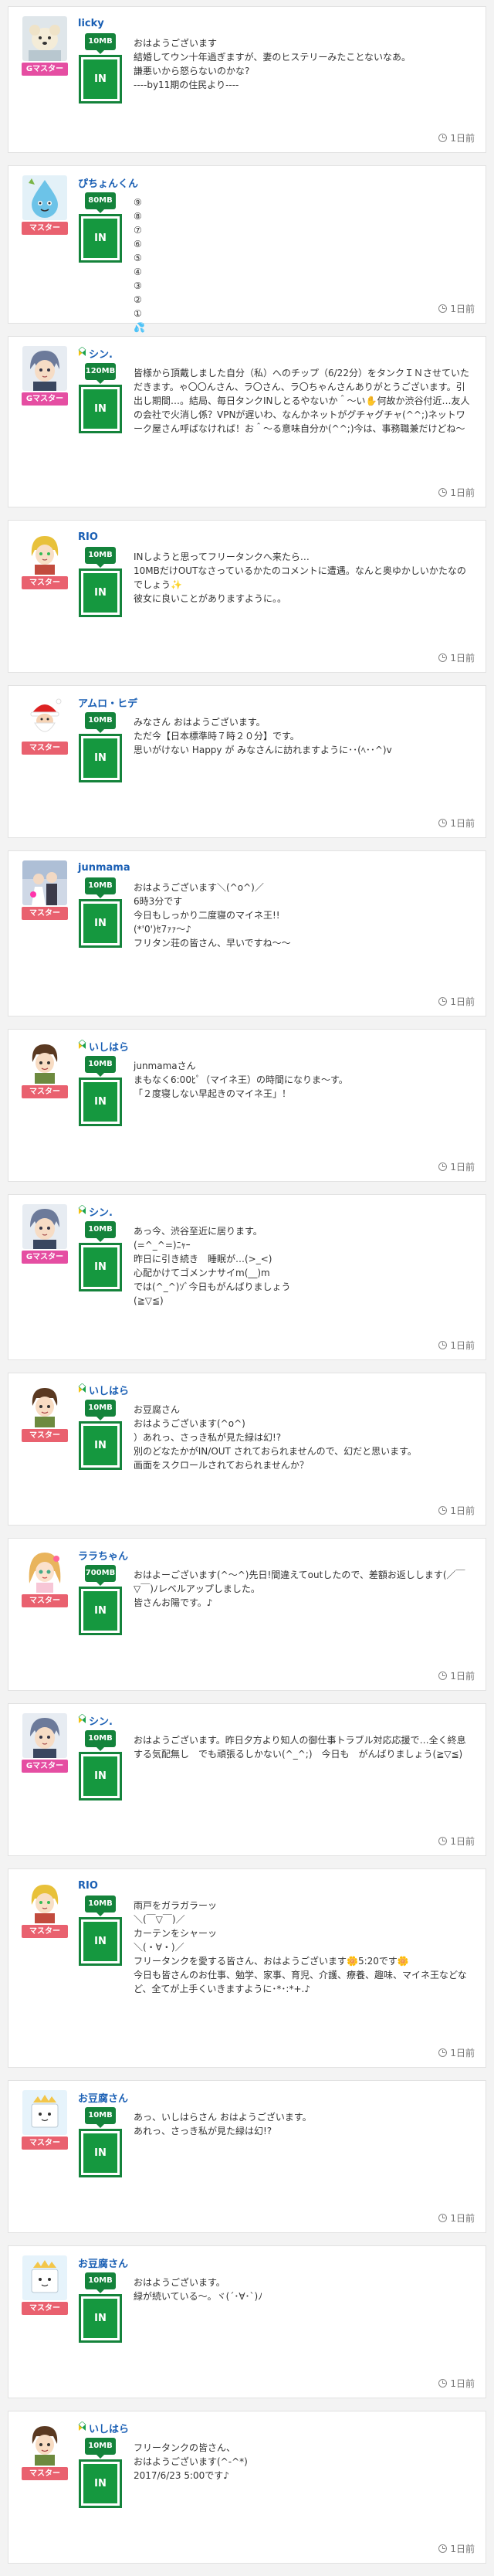 Image resolution: width=494 pixels, height=2576 pixels. Describe the element at coordinates (276, 1555) in the screenshot. I see `username-link: ララちゃん` at that location.